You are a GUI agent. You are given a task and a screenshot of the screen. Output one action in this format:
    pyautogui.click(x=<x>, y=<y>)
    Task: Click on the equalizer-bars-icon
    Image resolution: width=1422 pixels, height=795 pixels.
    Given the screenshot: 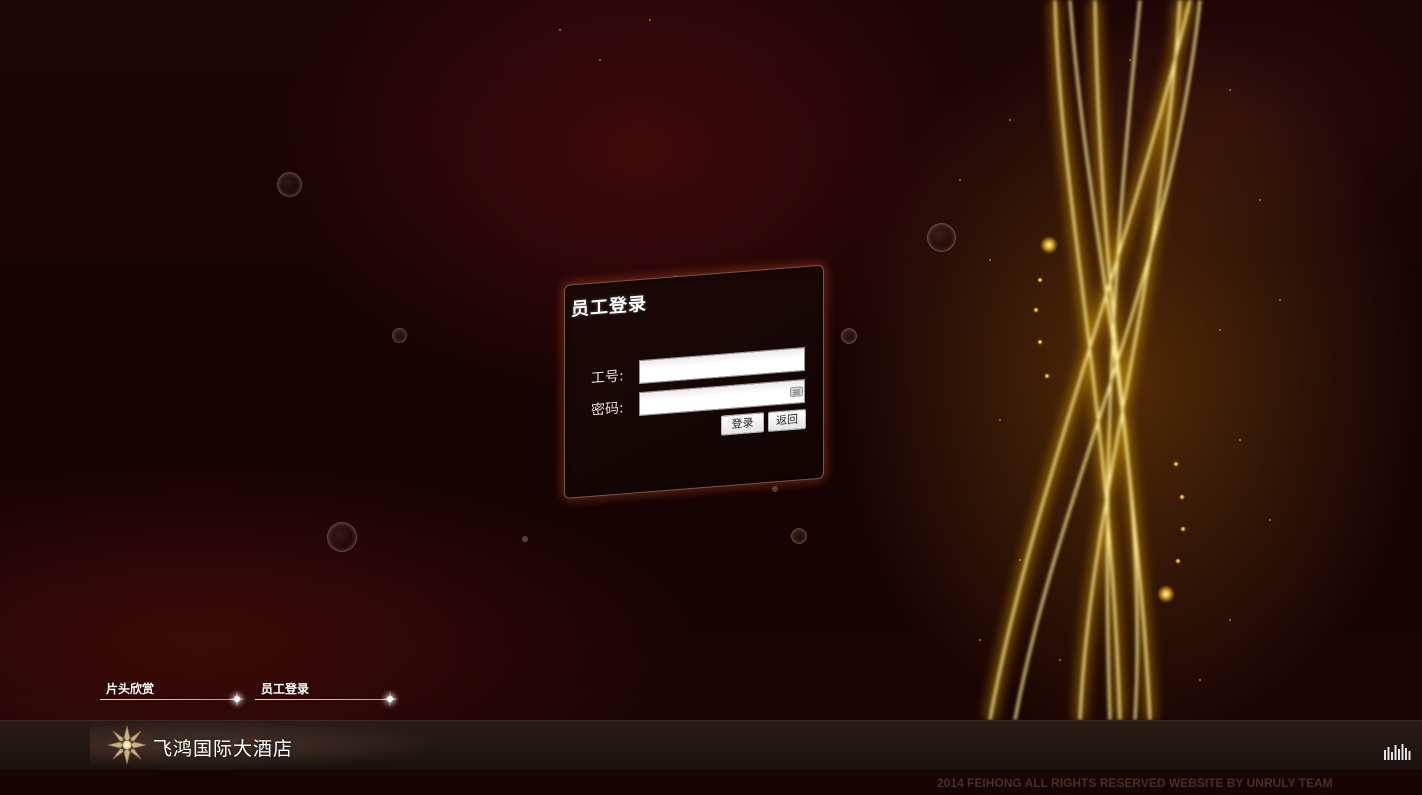 What is the action you would take?
    pyautogui.click(x=1398, y=751)
    